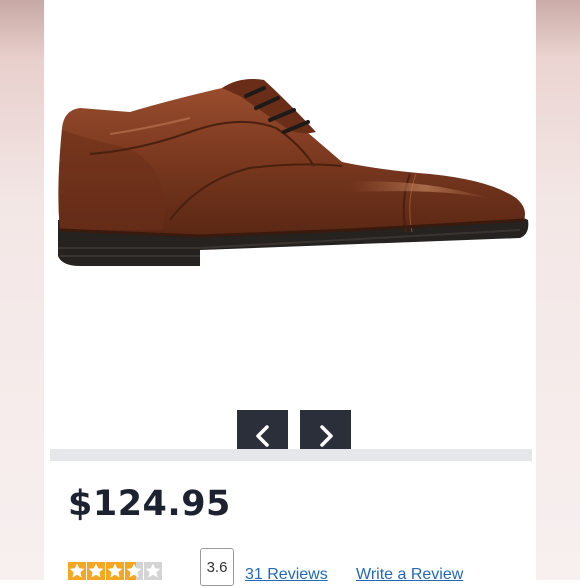 This screenshot has width=580, height=588. I want to click on gallery-scroll-track, so click(291, 455).